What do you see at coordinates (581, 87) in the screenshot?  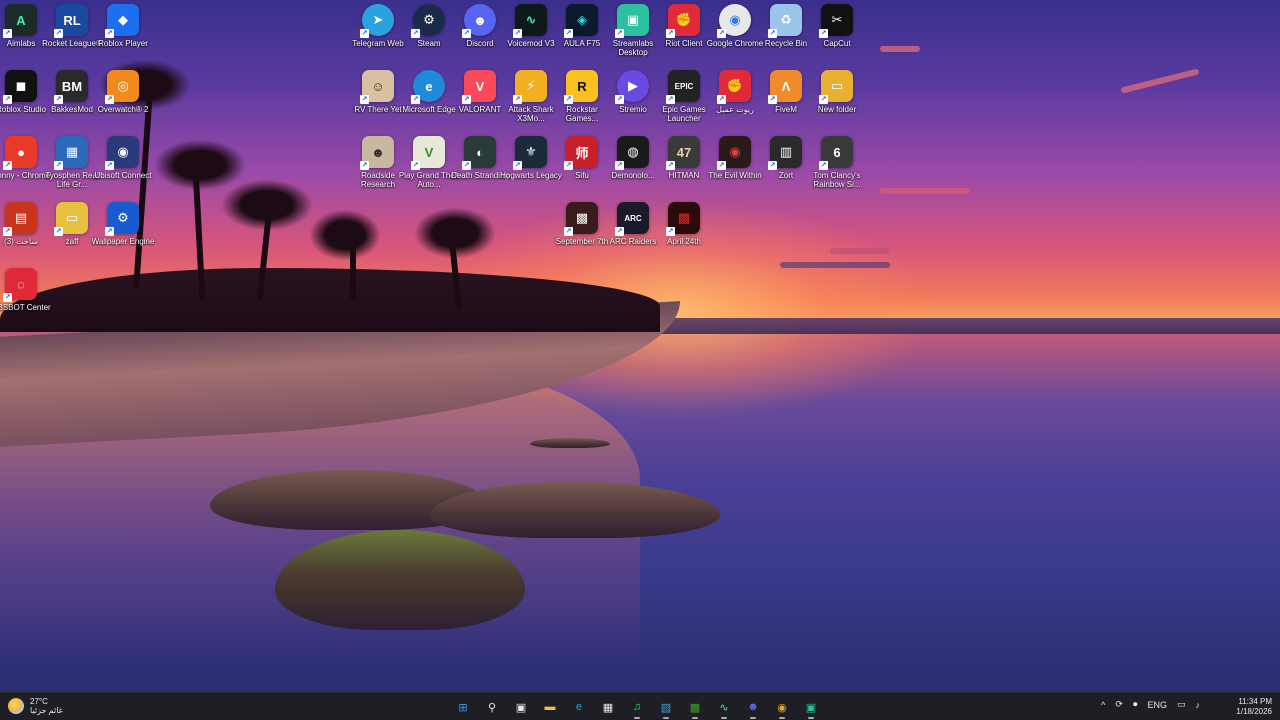 I see `app-icon: R ↗` at bounding box center [581, 87].